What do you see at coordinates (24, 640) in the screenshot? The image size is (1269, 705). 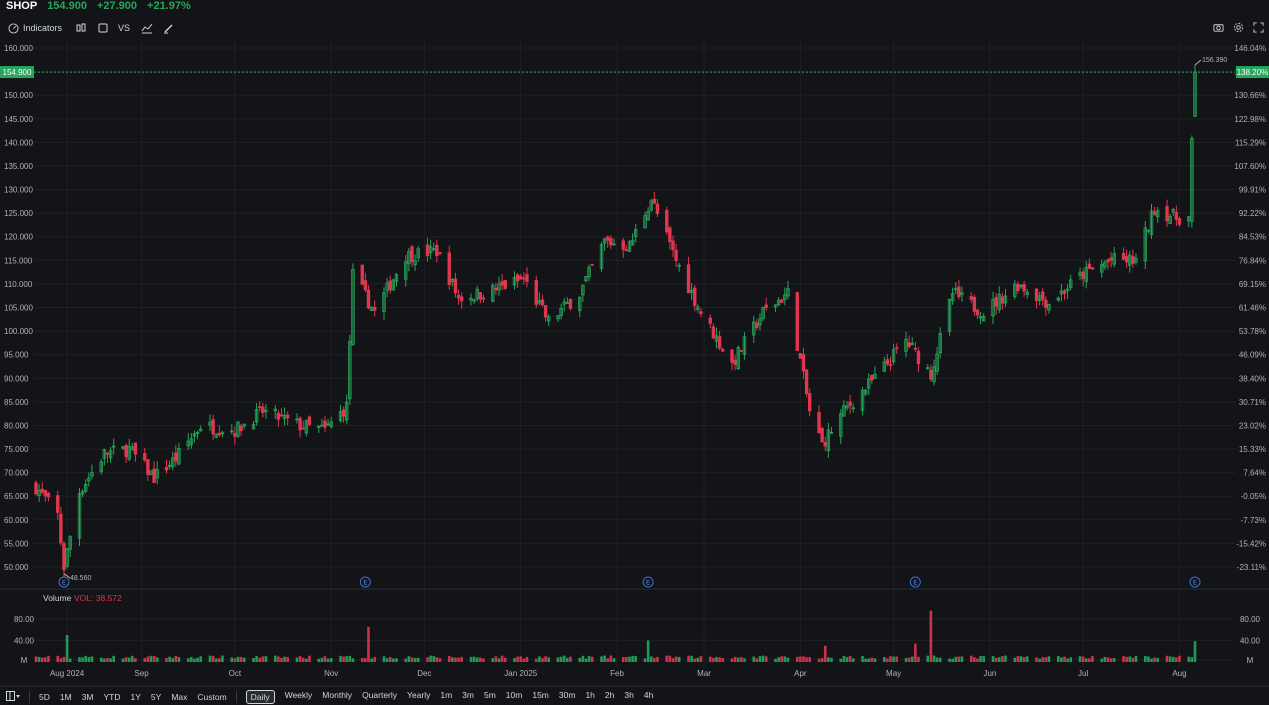 I see `volume-tick: 40.00` at bounding box center [24, 640].